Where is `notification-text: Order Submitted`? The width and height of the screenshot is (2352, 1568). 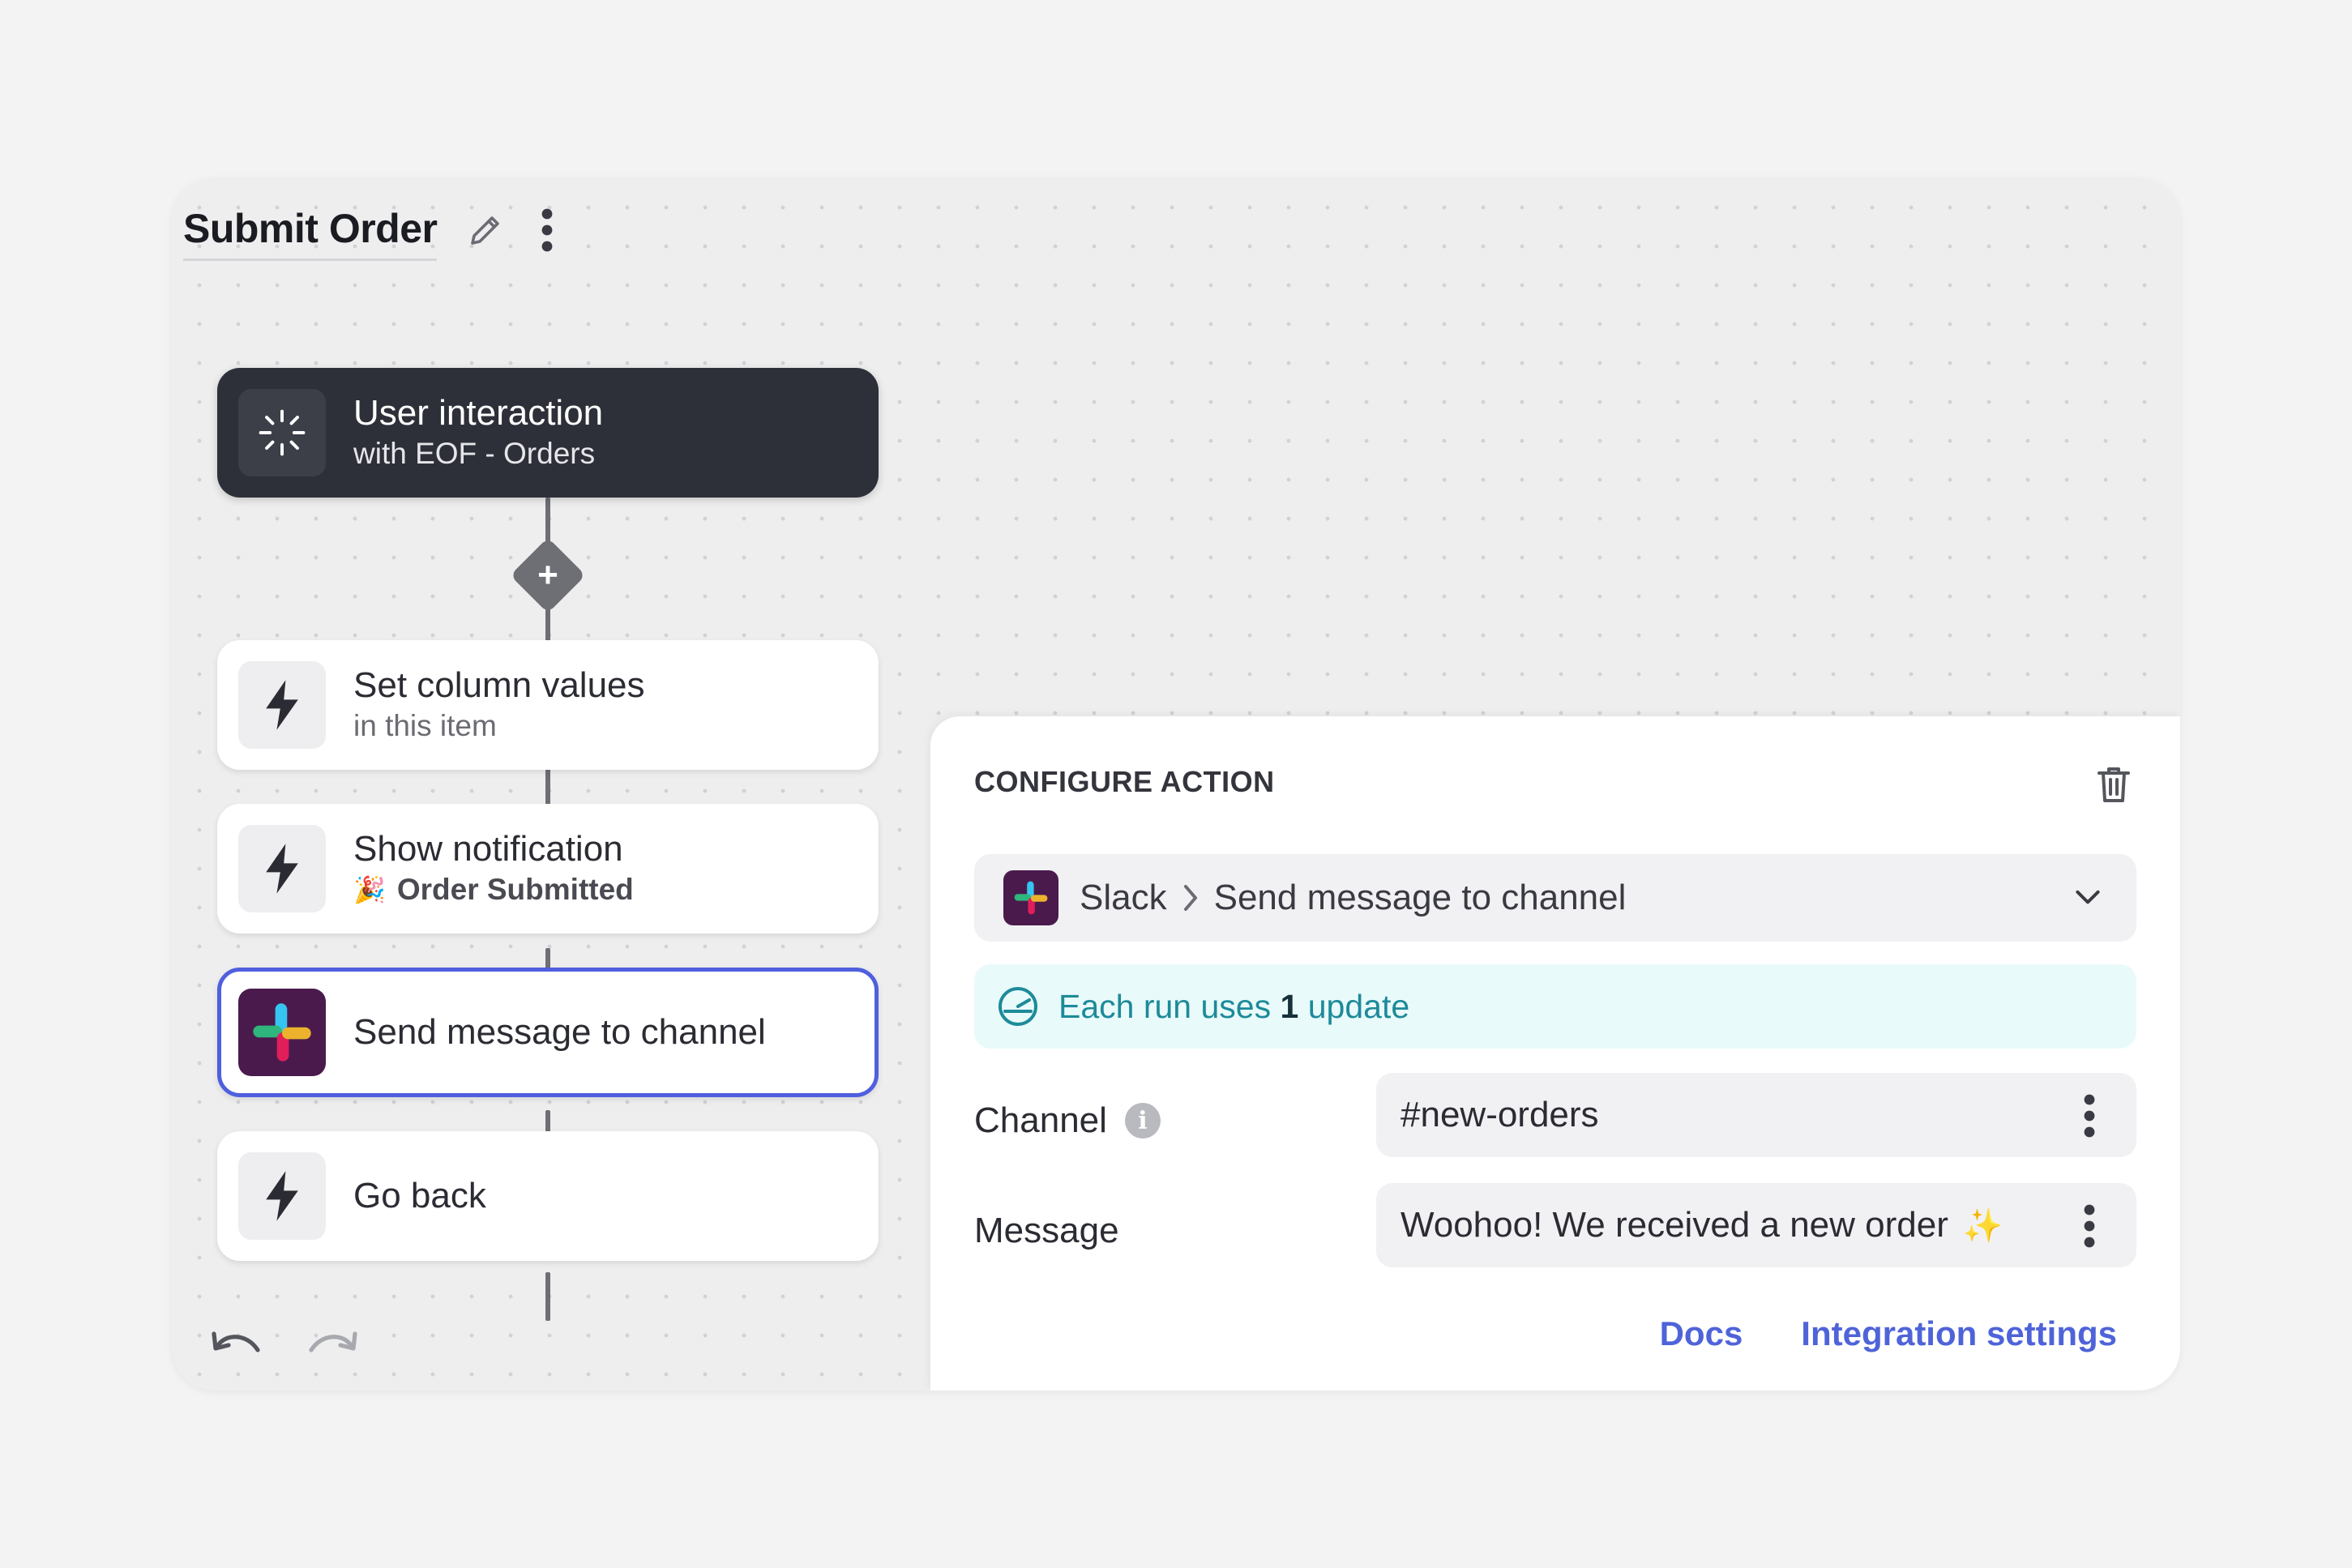 notification-text: Order Submitted is located at coordinates (515, 890).